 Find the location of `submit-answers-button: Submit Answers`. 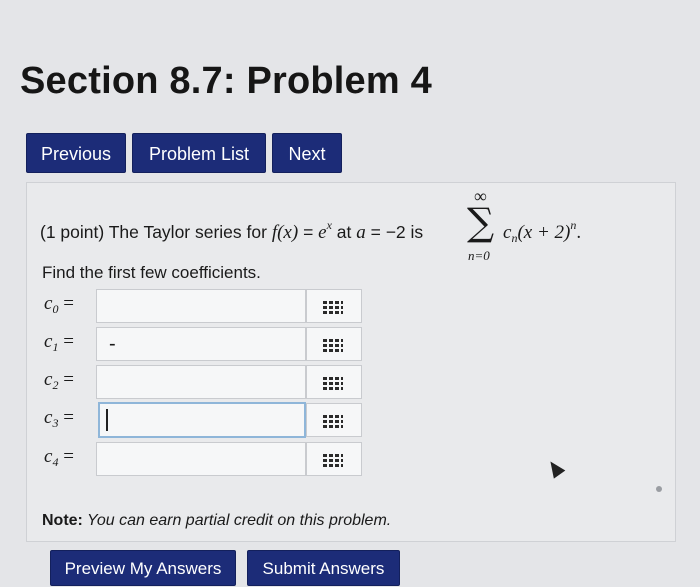

submit-answers-button: Submit Answers is located at coordinates (323, 568).